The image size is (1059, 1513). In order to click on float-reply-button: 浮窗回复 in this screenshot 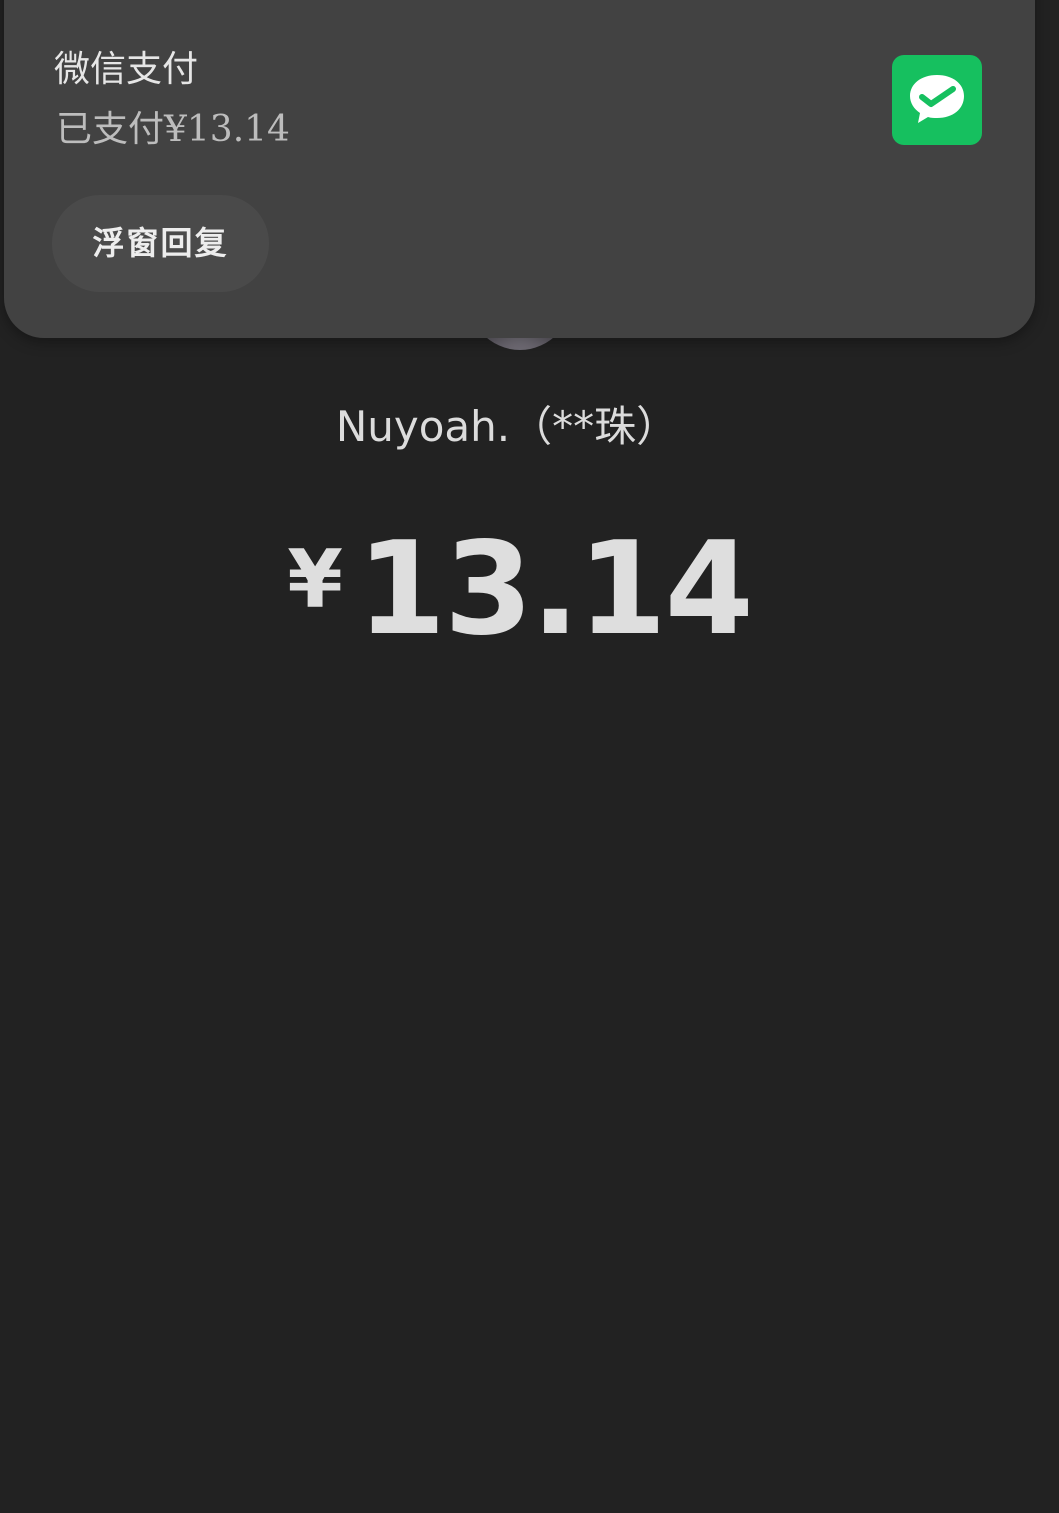, I will do `click(160, 243)`.